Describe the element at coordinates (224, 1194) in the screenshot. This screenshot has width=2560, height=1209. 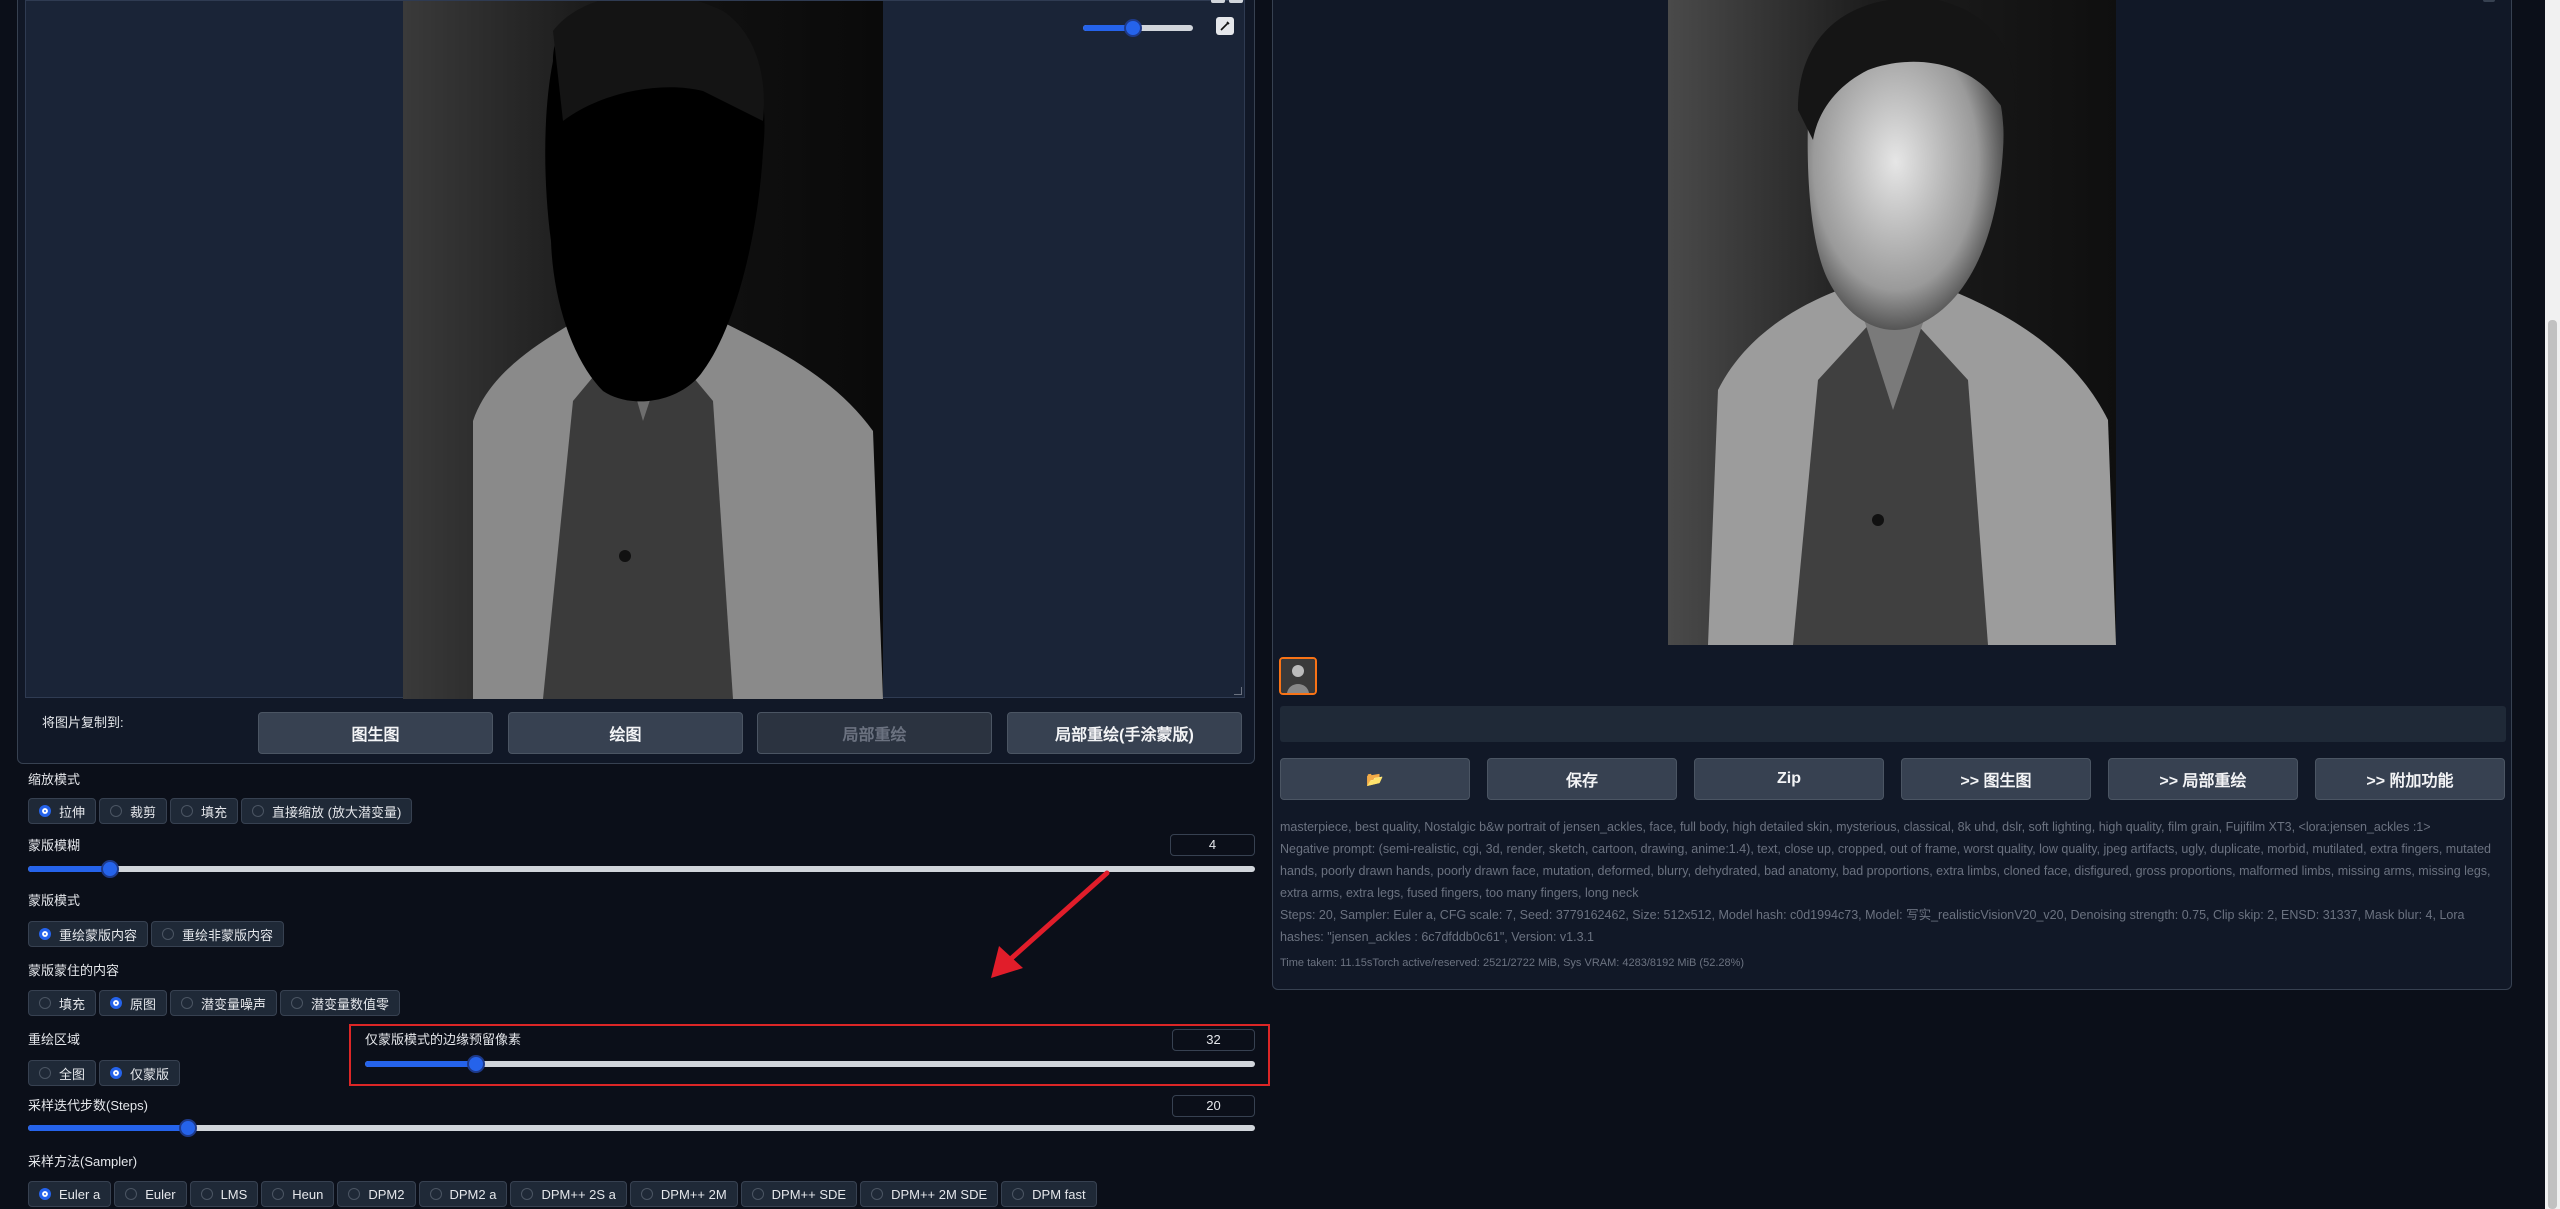
I see `sampler-lms-radio: LMS` at that location.